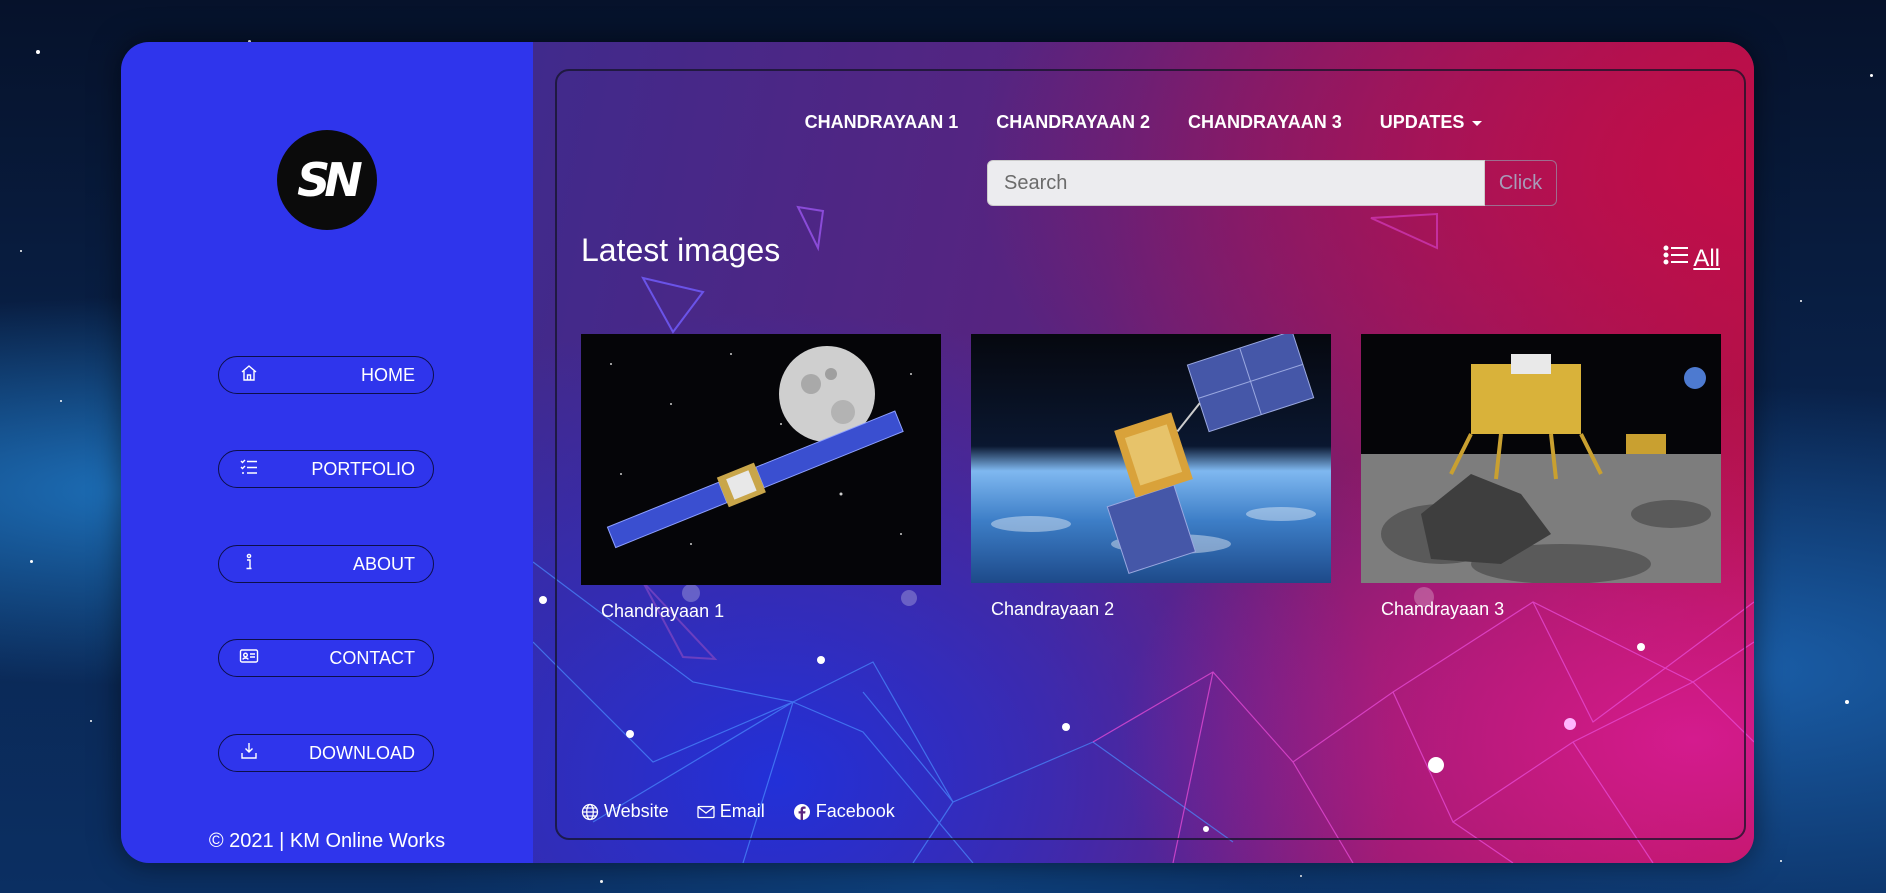  What do you see at coordinates (372, 657) in the screenshot?
I see `sidebar-item-label: CONTACT` at bounding box center [372, 657].